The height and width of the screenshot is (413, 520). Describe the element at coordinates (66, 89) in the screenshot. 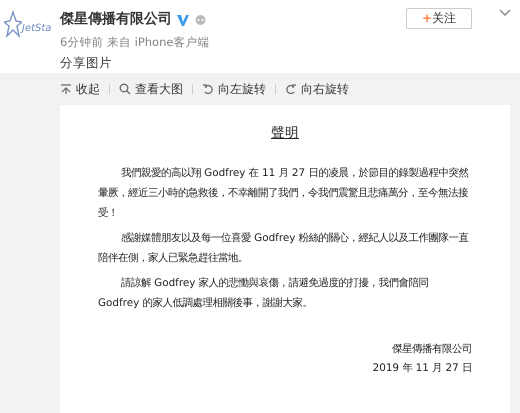

I see `collapse-icon` at that location.